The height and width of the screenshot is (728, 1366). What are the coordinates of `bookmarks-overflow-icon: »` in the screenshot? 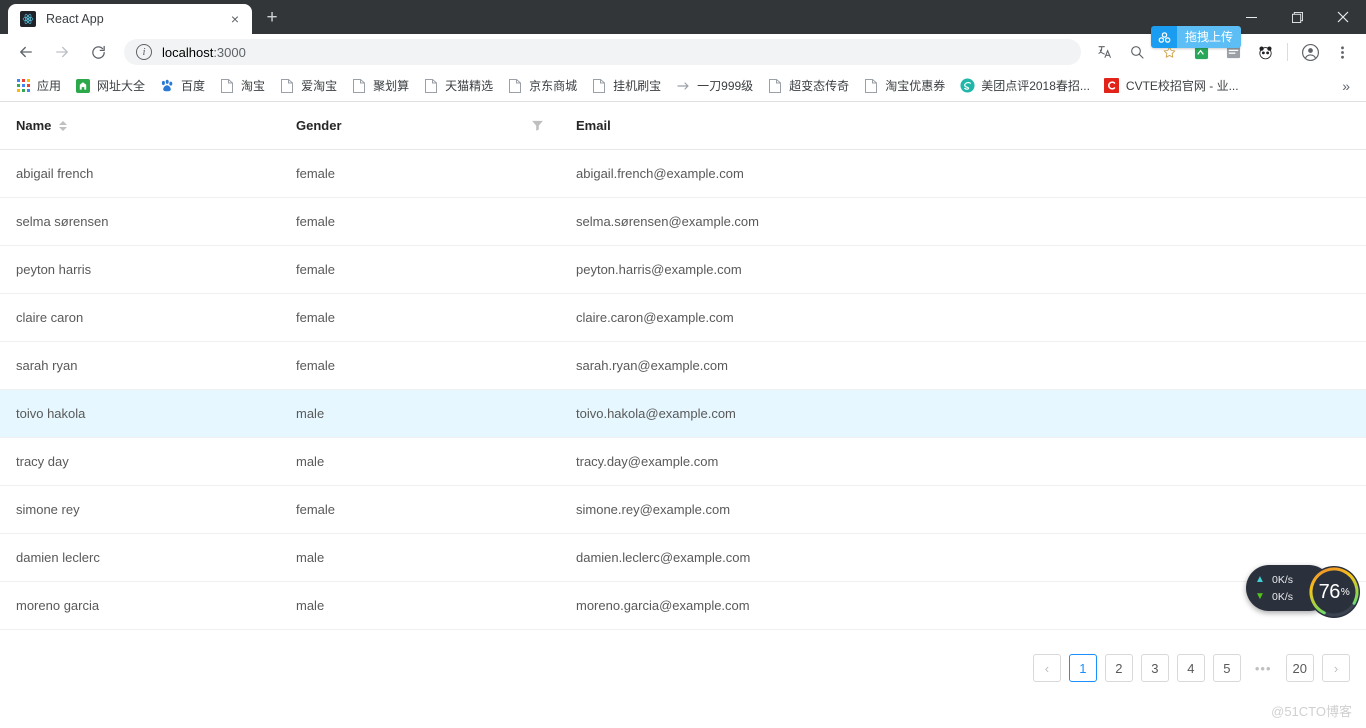 It's located at (1346, 86).